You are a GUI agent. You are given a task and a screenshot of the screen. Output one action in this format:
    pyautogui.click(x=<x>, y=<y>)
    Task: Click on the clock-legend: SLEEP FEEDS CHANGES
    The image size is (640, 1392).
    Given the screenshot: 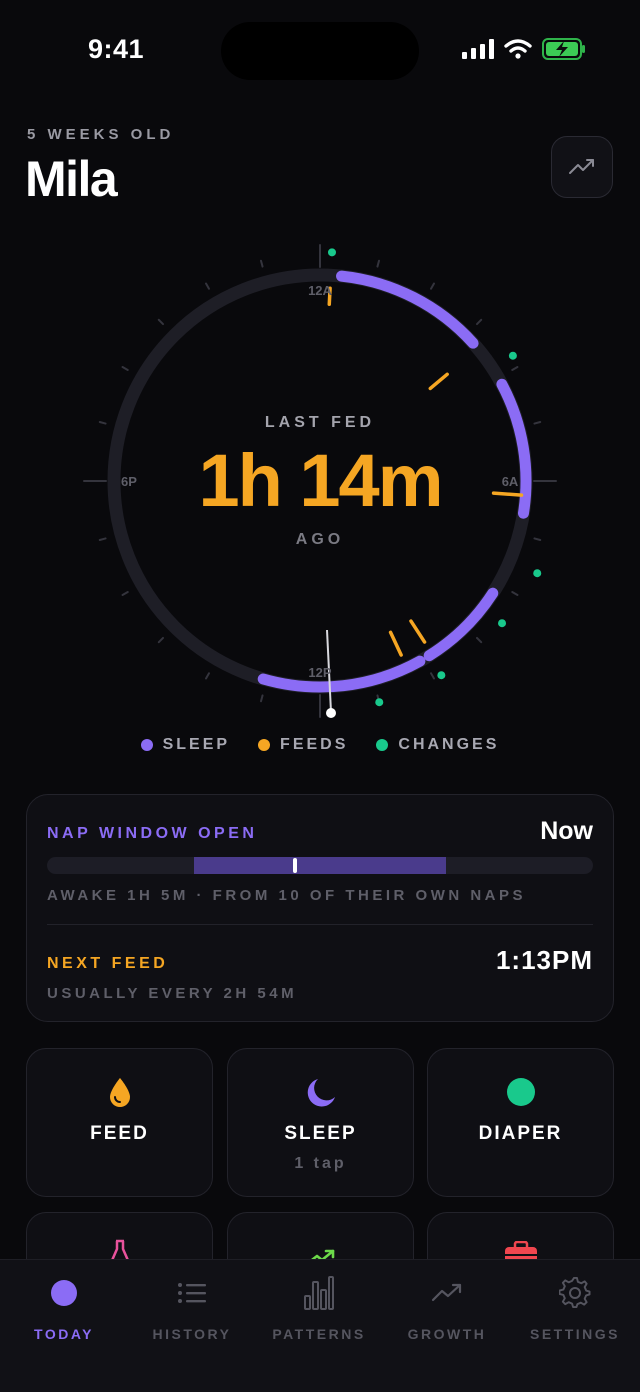 What is the action you would take?
    pyautogui.click(x=320, y=745)
    